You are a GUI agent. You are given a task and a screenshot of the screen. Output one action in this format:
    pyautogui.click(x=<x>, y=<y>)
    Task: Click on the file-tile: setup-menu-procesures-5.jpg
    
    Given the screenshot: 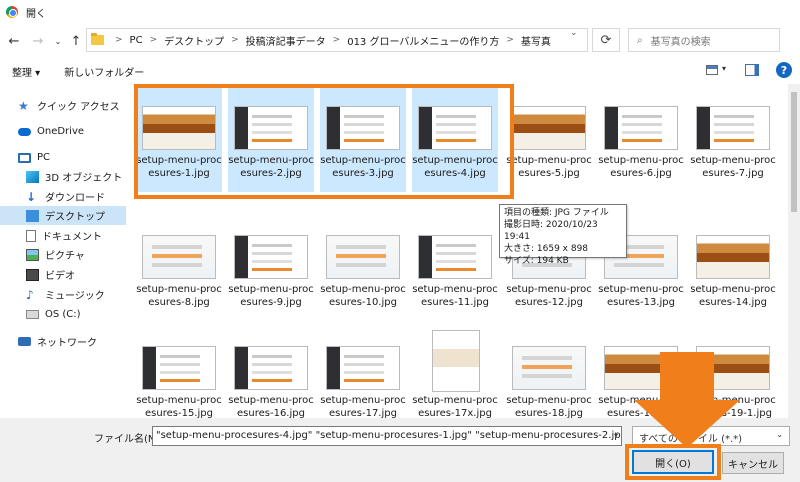 What is the action you would take?
    pyautogui.click(x=549, y=140)
    